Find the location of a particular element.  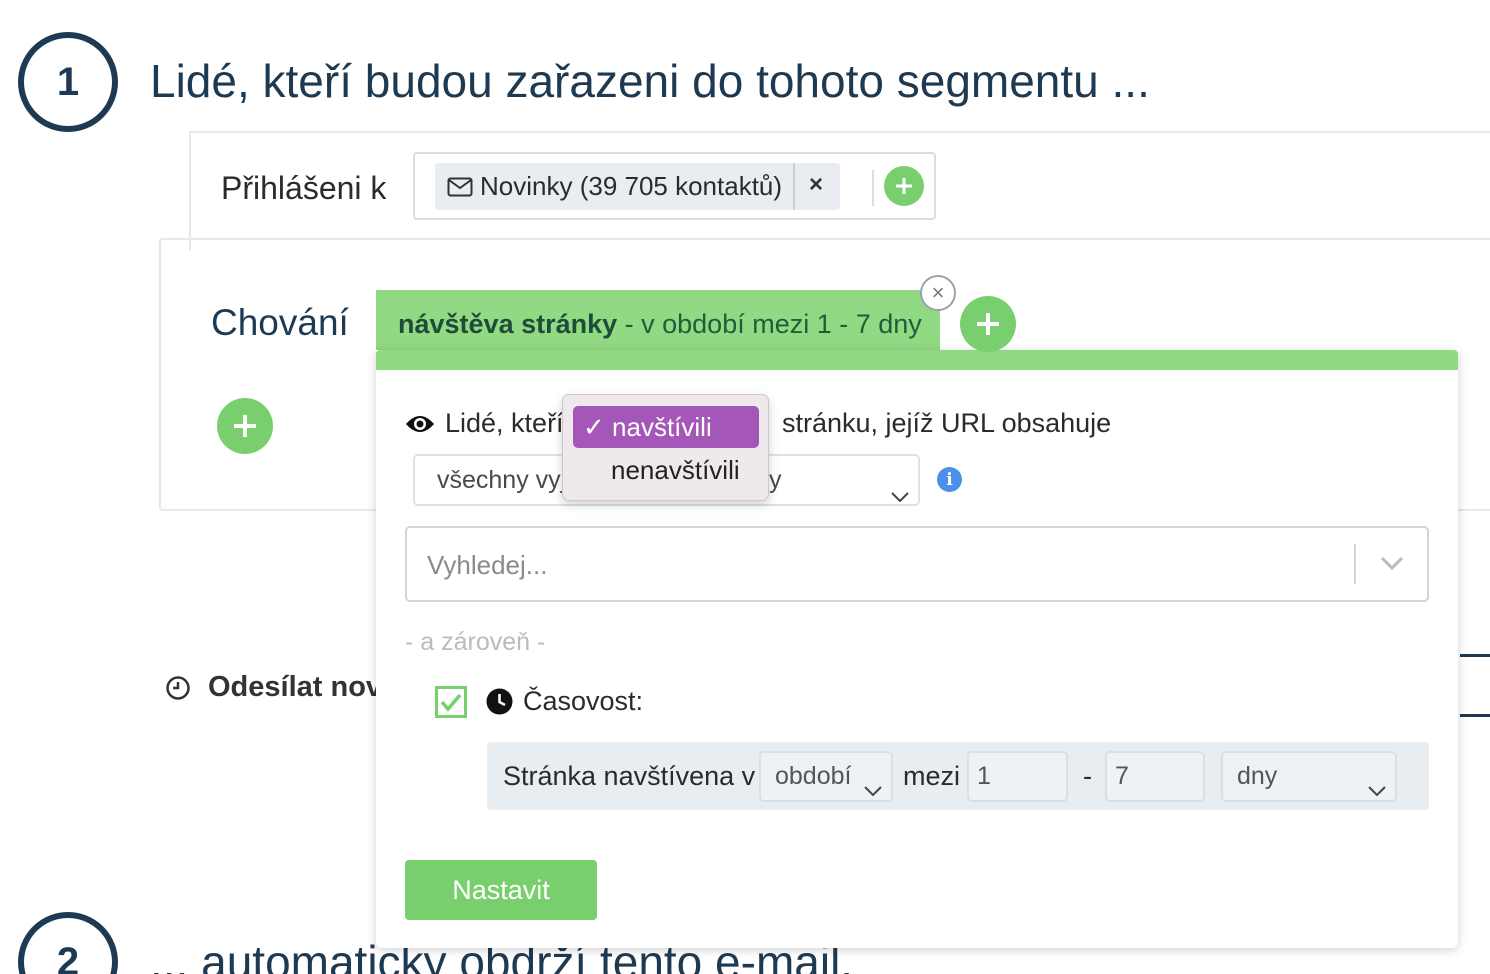

send-schedule-line: Odesílat nov is located at coordinates (273, 687).